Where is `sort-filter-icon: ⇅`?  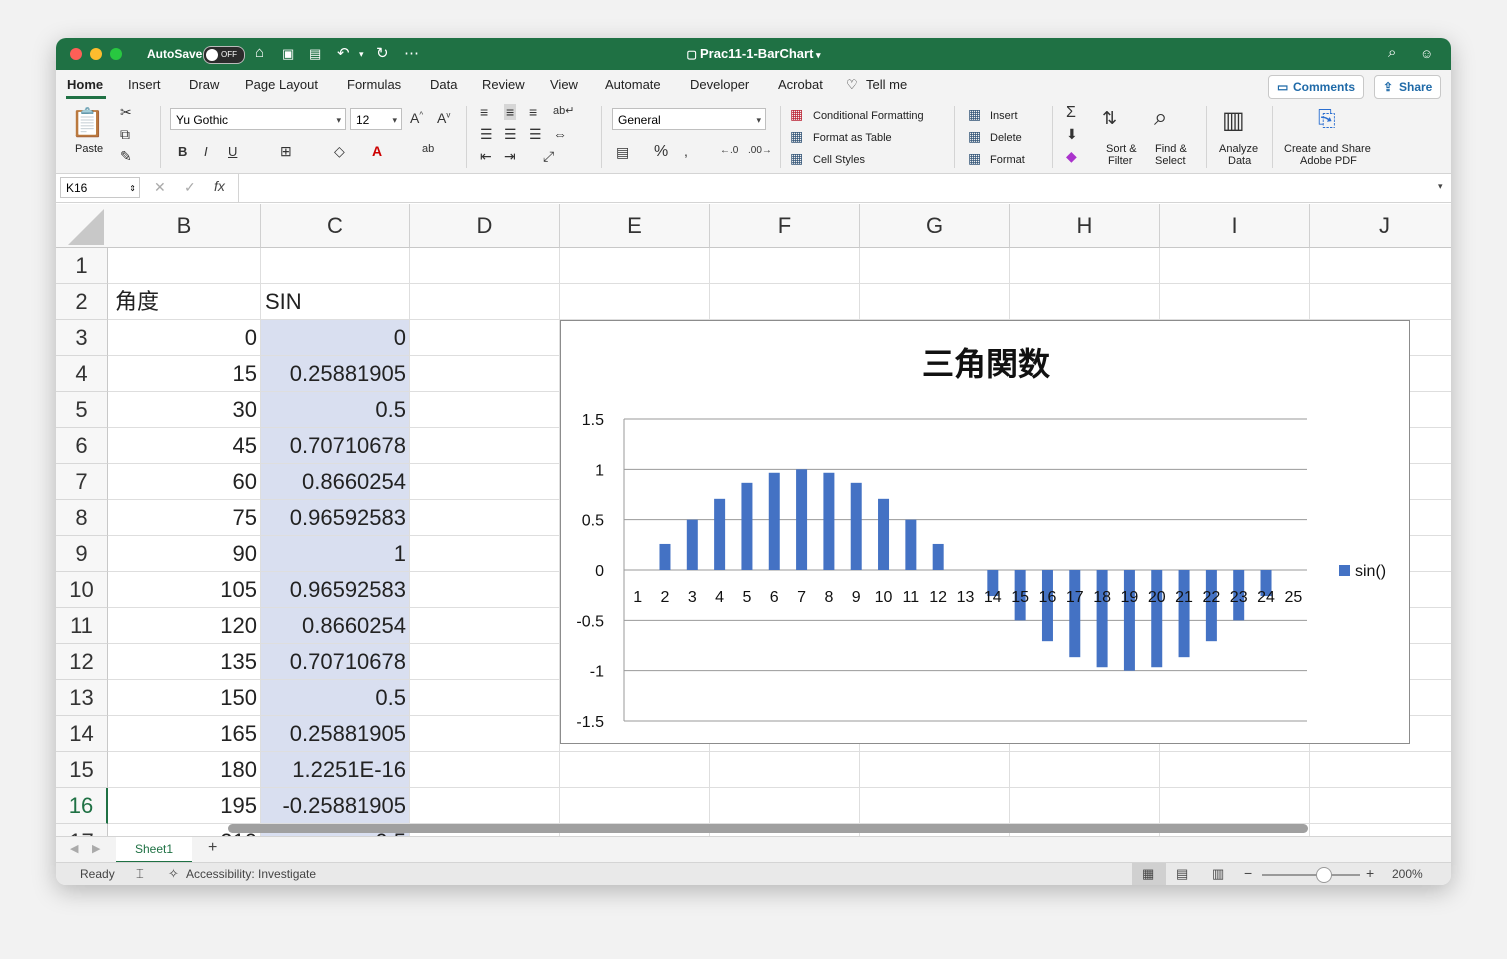 sort-filter-icon: ⇅ is located at coordinates (1109, 118).